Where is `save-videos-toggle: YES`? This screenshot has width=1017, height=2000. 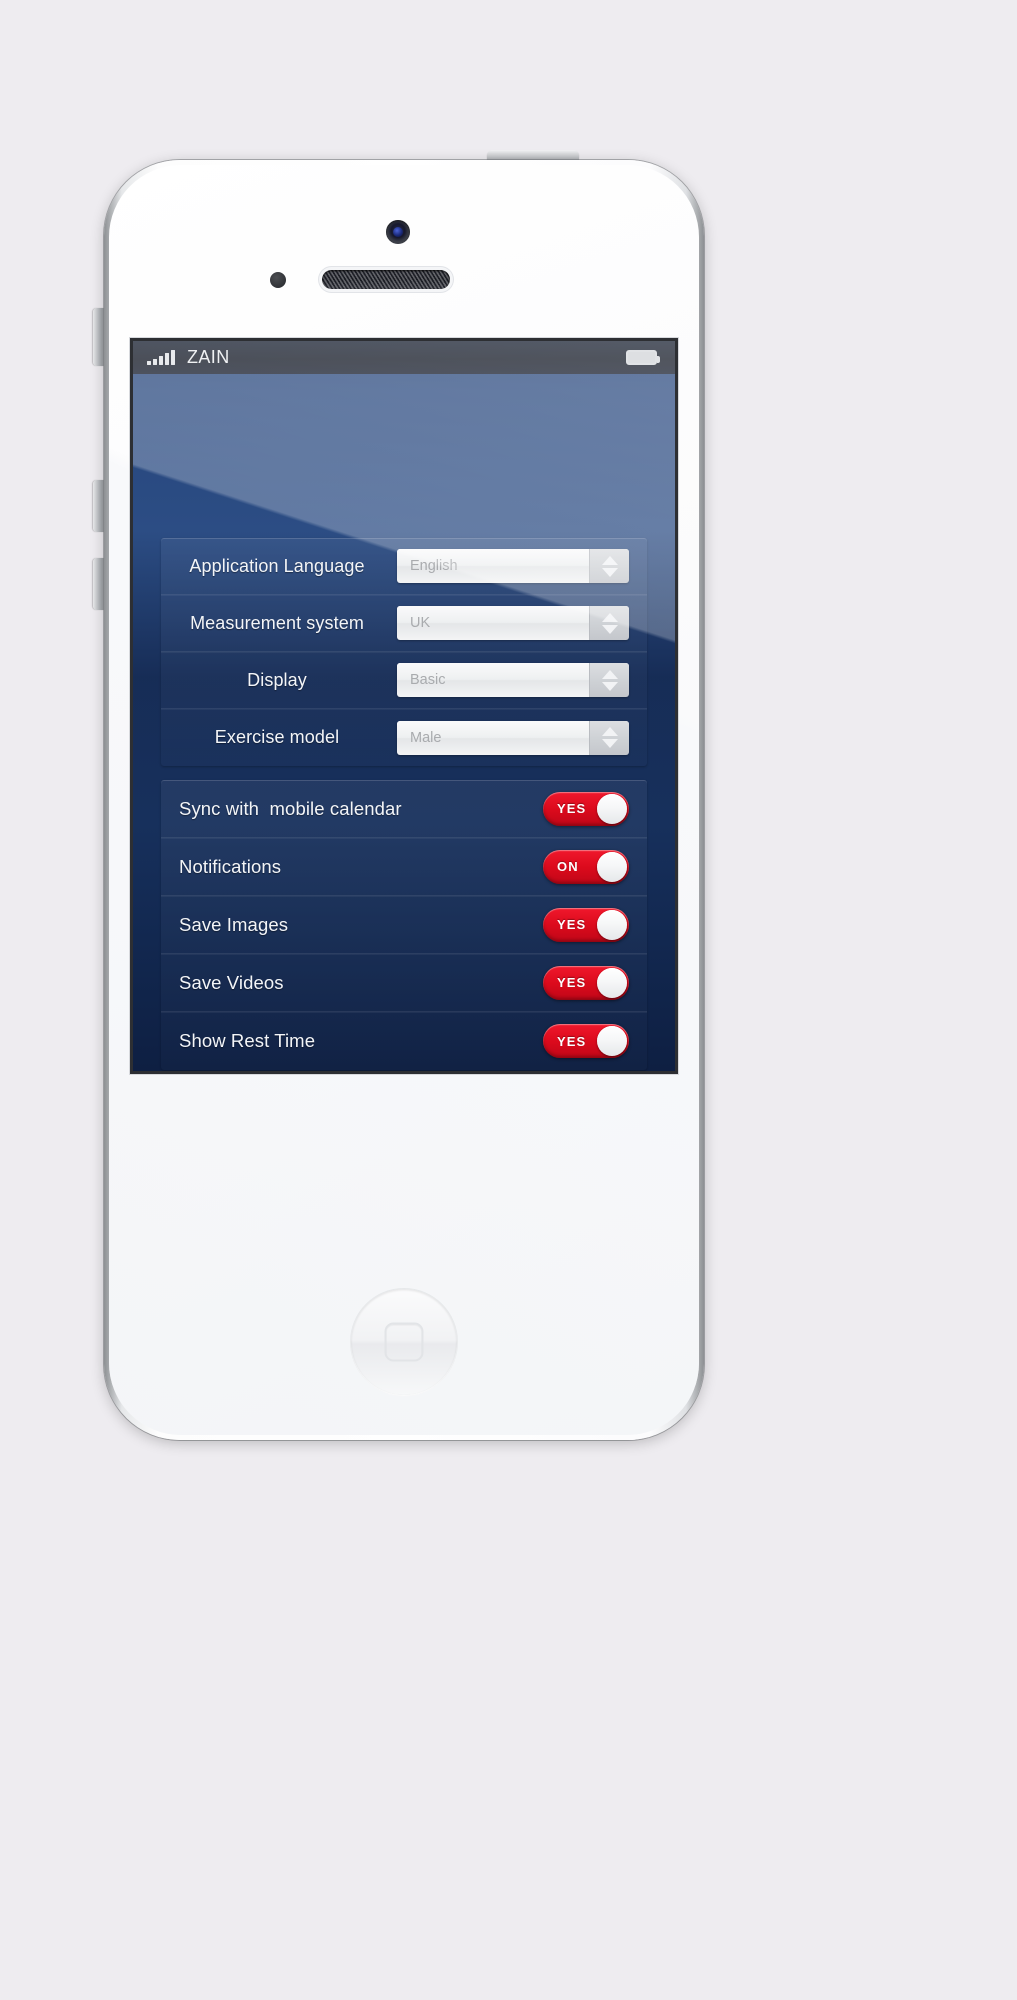 save-videos-toggle: YES is located at coordinates (586, 982).